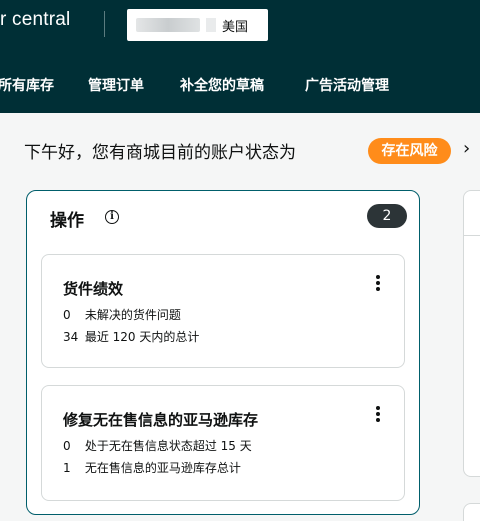  What do you see at coordinates (168, 25) in the screenshot?
I see `account-name-redacted` at bounding box center [168, 25].